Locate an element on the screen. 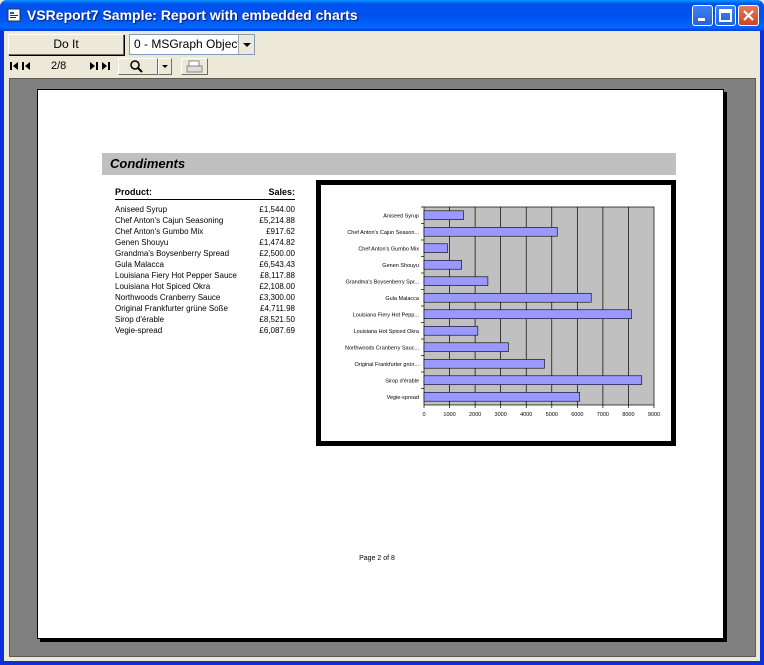 This screenshot has width=764, height=665. close-icon is located at coordinates (748, 15).